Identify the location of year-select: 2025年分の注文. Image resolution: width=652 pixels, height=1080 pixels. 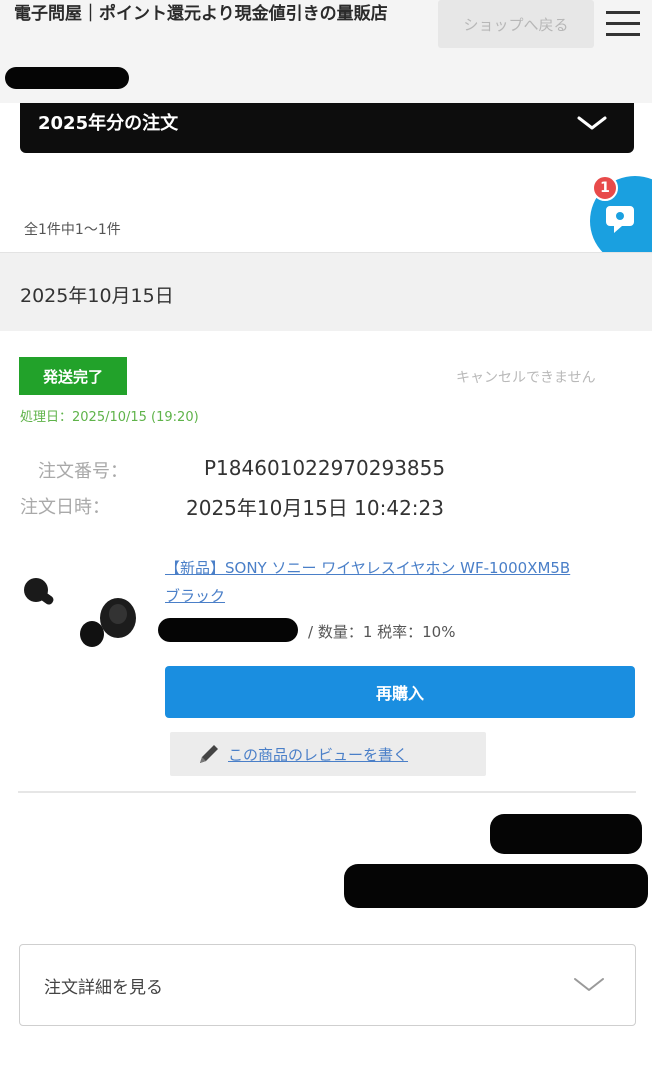
(327, 128).